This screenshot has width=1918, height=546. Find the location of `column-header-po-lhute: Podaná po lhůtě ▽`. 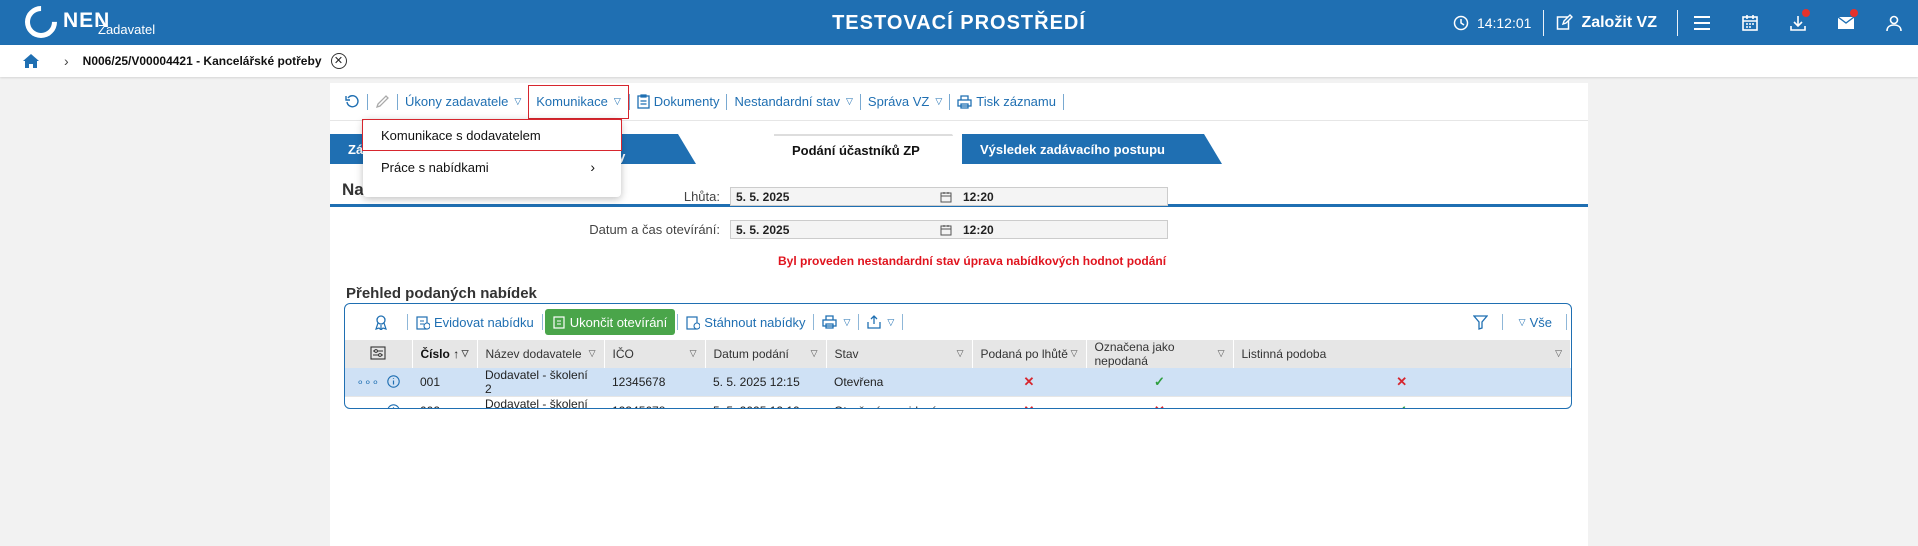

column-header-po-lhute: Podaná po lhůtě ▽ is located at coordinates (1029, 354).